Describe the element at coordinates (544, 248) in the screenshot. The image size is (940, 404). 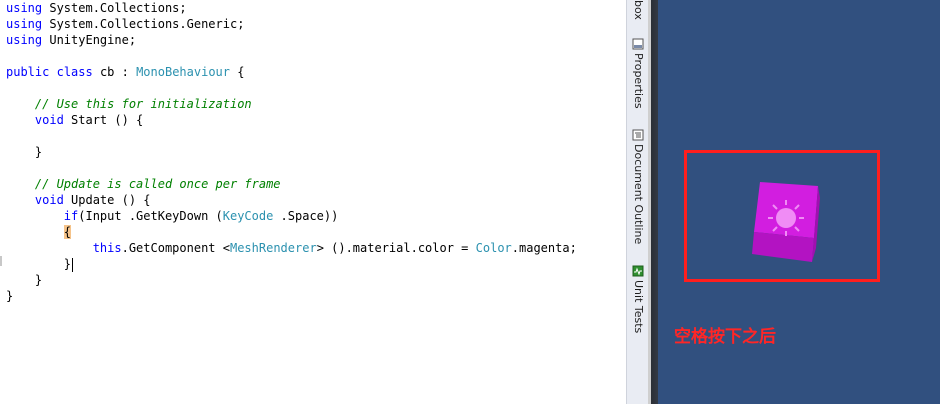
I see `code-token: .magenta;` at that location.